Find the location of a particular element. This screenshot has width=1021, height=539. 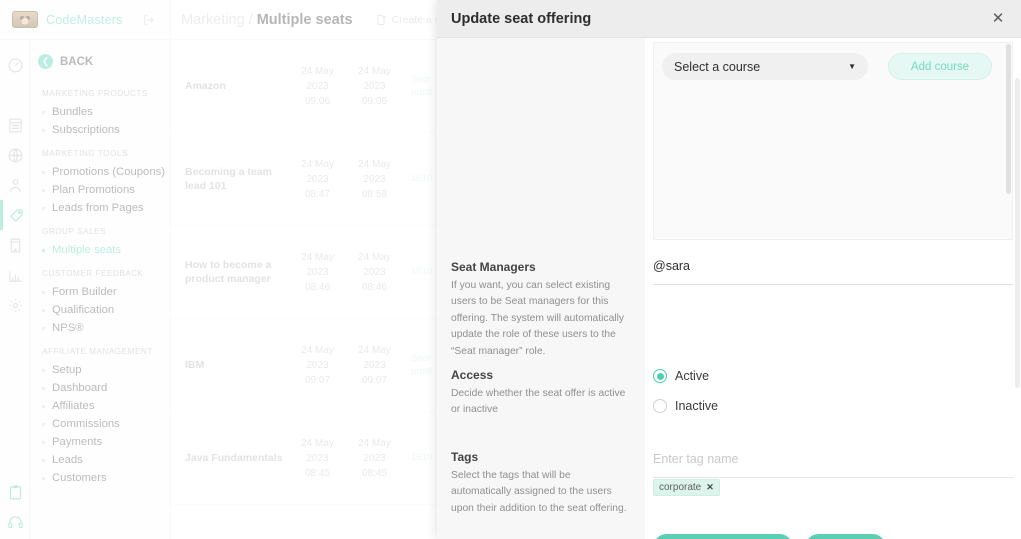

chevron-down-icon: ▼ is located at coordinates (852, 66).